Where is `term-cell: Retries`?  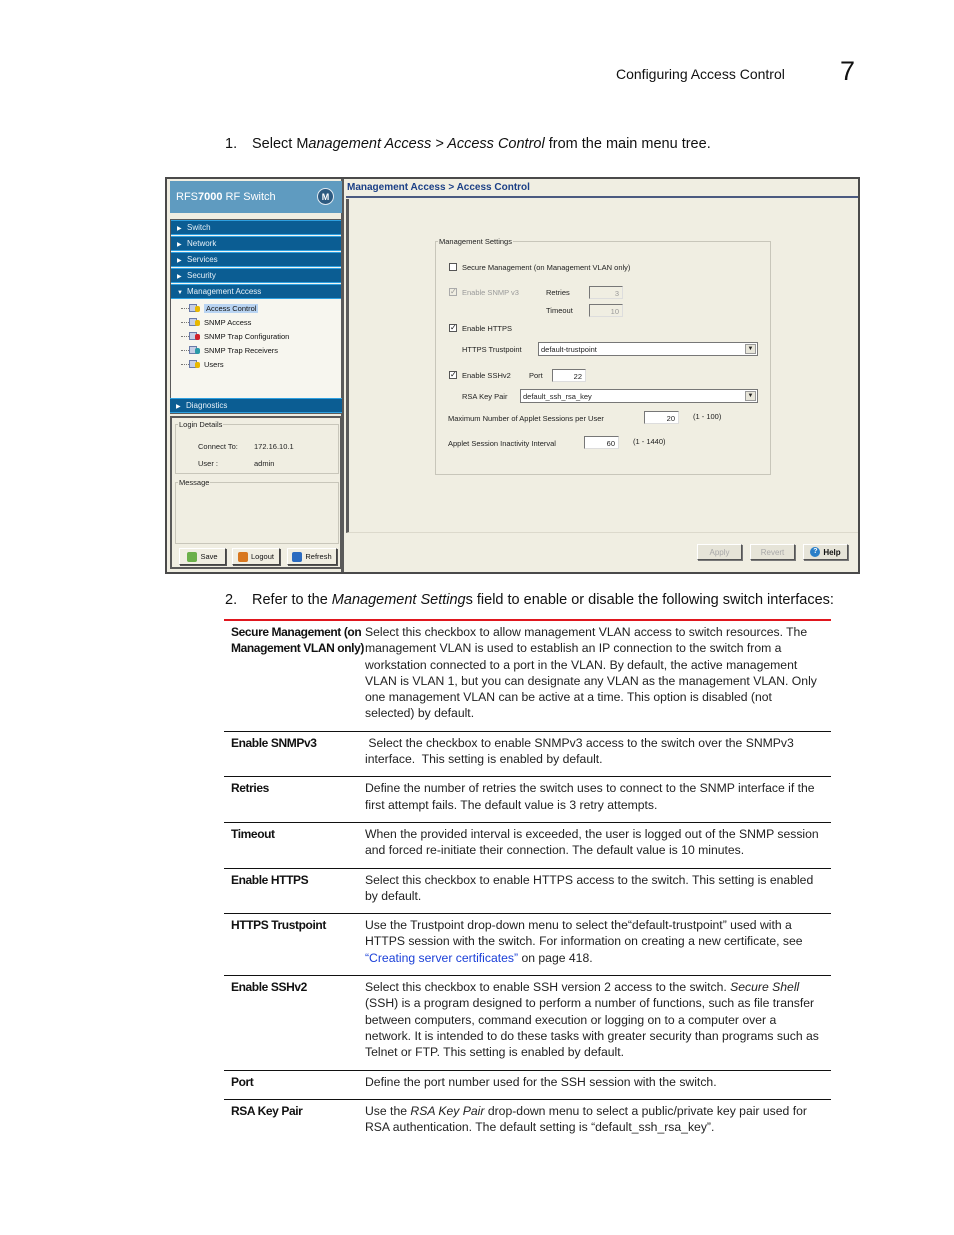 term-cell: Retries is located at coordinates (294, 799).